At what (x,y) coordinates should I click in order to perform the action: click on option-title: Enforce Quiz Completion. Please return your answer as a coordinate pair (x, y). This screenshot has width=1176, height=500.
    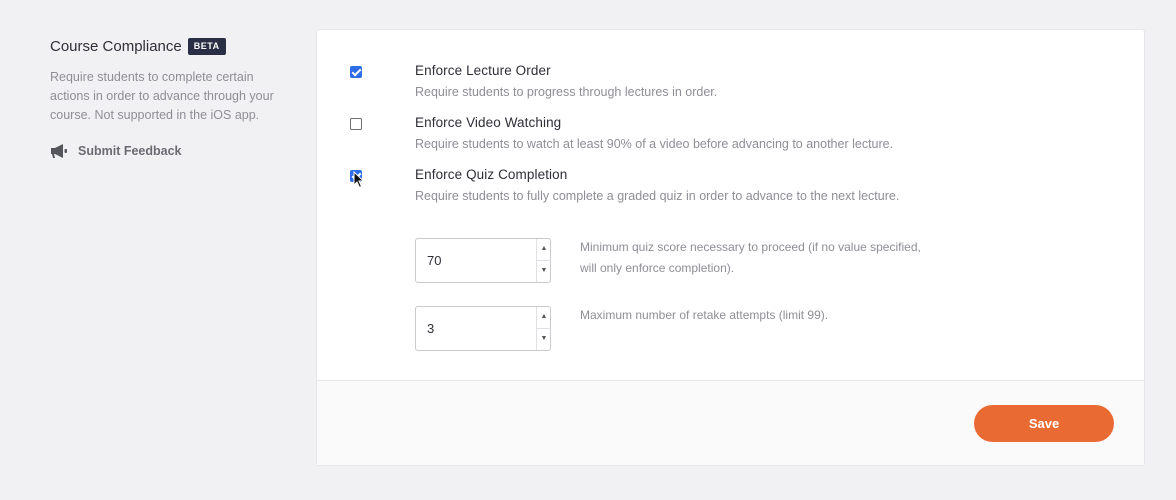
    Looking at the image, I should click on (491, 174).